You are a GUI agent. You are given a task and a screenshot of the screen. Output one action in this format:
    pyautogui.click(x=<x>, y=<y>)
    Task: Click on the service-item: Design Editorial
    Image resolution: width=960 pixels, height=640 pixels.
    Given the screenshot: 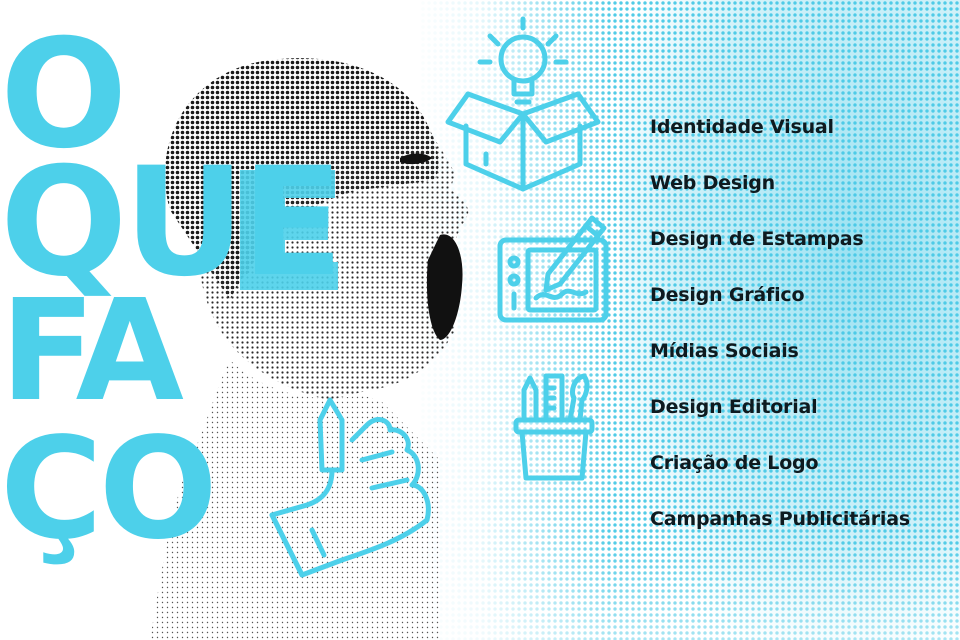 What is the action you would take?
    pyautogui.click(x=734, y=407)
    